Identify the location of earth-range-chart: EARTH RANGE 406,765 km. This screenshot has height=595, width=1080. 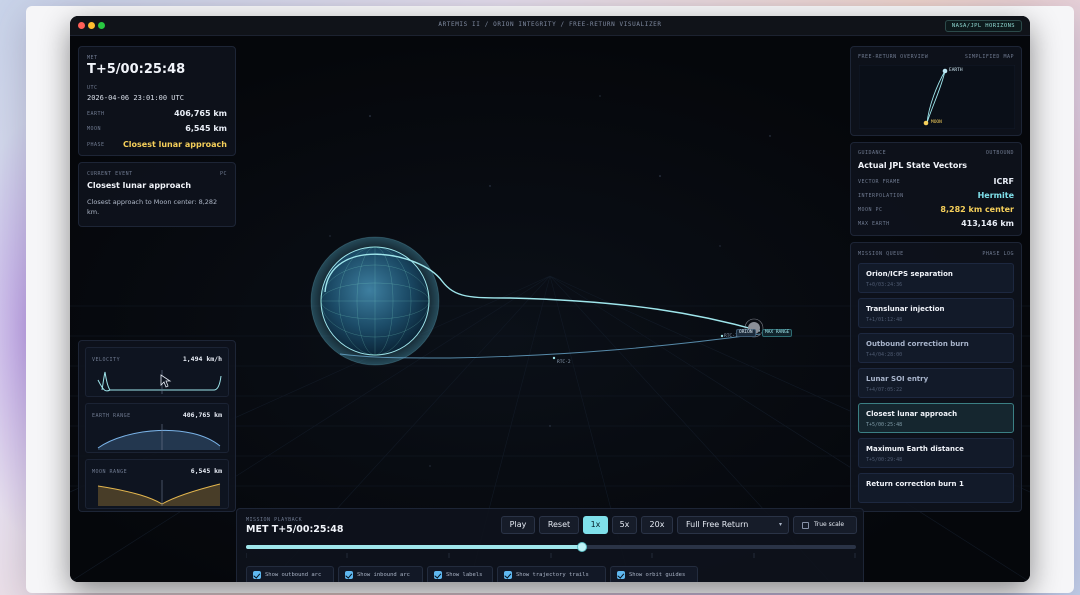
(157, 428).